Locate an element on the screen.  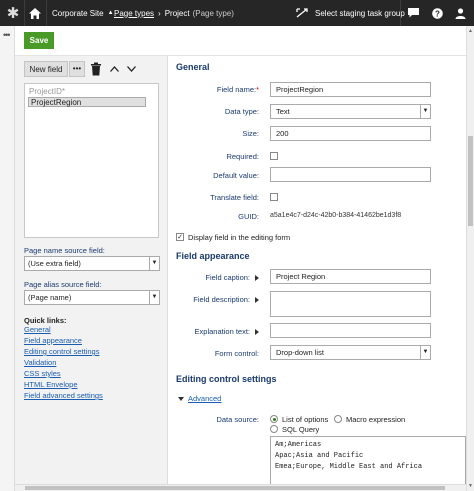
chevron-right-icon: › is located at coordinates (159, 13).